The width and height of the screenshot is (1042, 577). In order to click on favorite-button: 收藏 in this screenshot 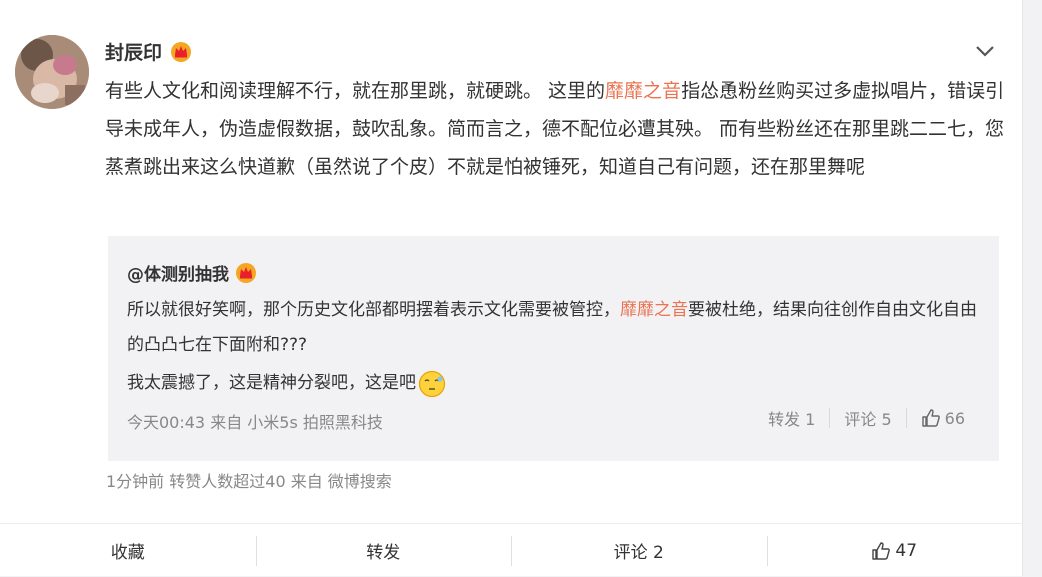, I will do `click(128, 550)`.